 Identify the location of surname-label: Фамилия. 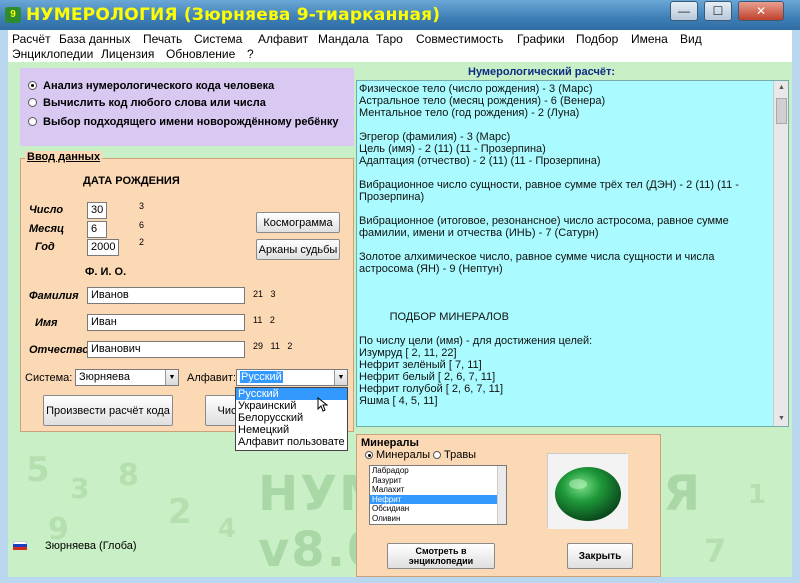
(54, 296).